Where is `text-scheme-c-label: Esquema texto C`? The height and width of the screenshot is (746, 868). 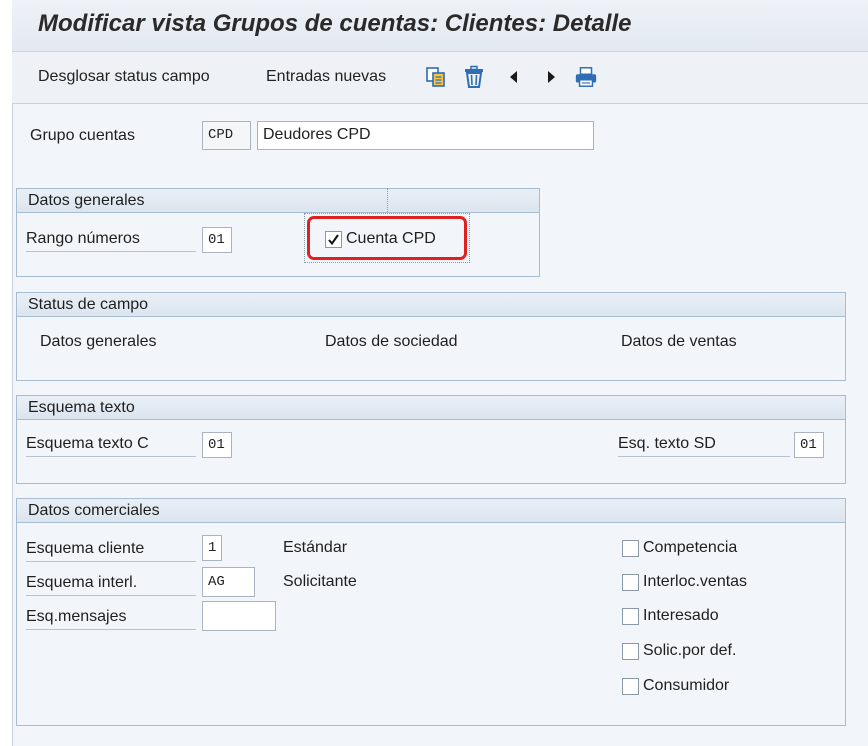
text-scheme-c-label: Esquema texto C is located at coordinates (111, 444).